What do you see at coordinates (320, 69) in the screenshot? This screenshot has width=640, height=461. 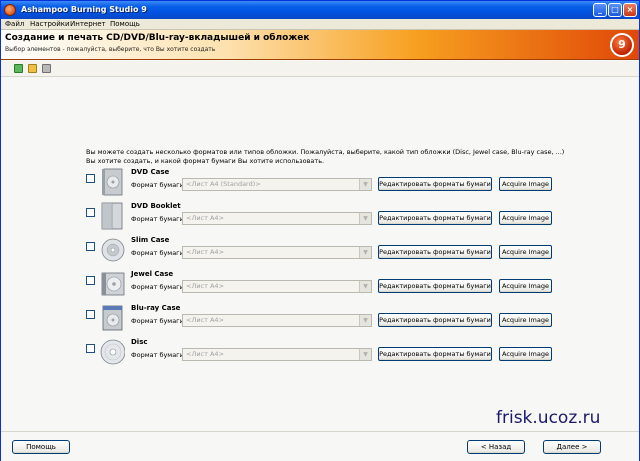 I see `toolbar` at bounding box center [320, 69].